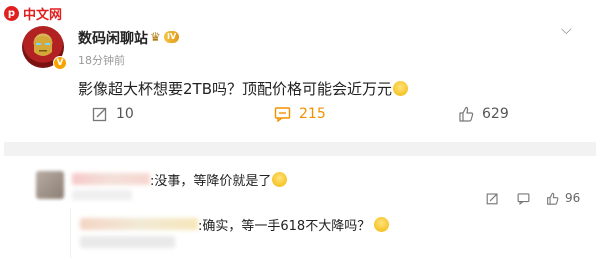 The height and width of the screenshot is (263, 600). Describe the element at coordinates (125, 114) in the screenshot. I see `repost-count: 10` at that location.